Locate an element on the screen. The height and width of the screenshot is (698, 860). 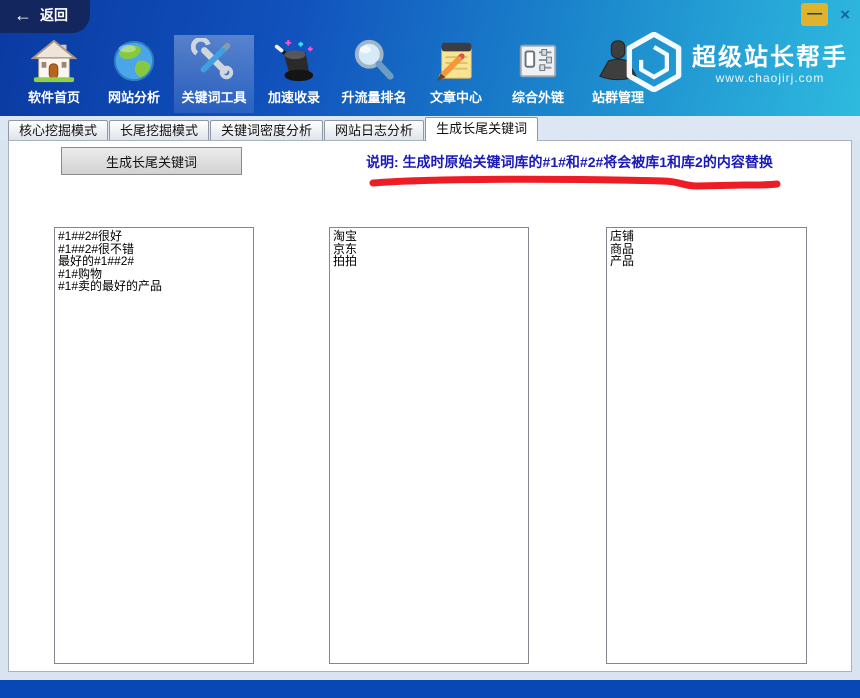
back-arrow-icon: ← is located at coordinates (23, 15).